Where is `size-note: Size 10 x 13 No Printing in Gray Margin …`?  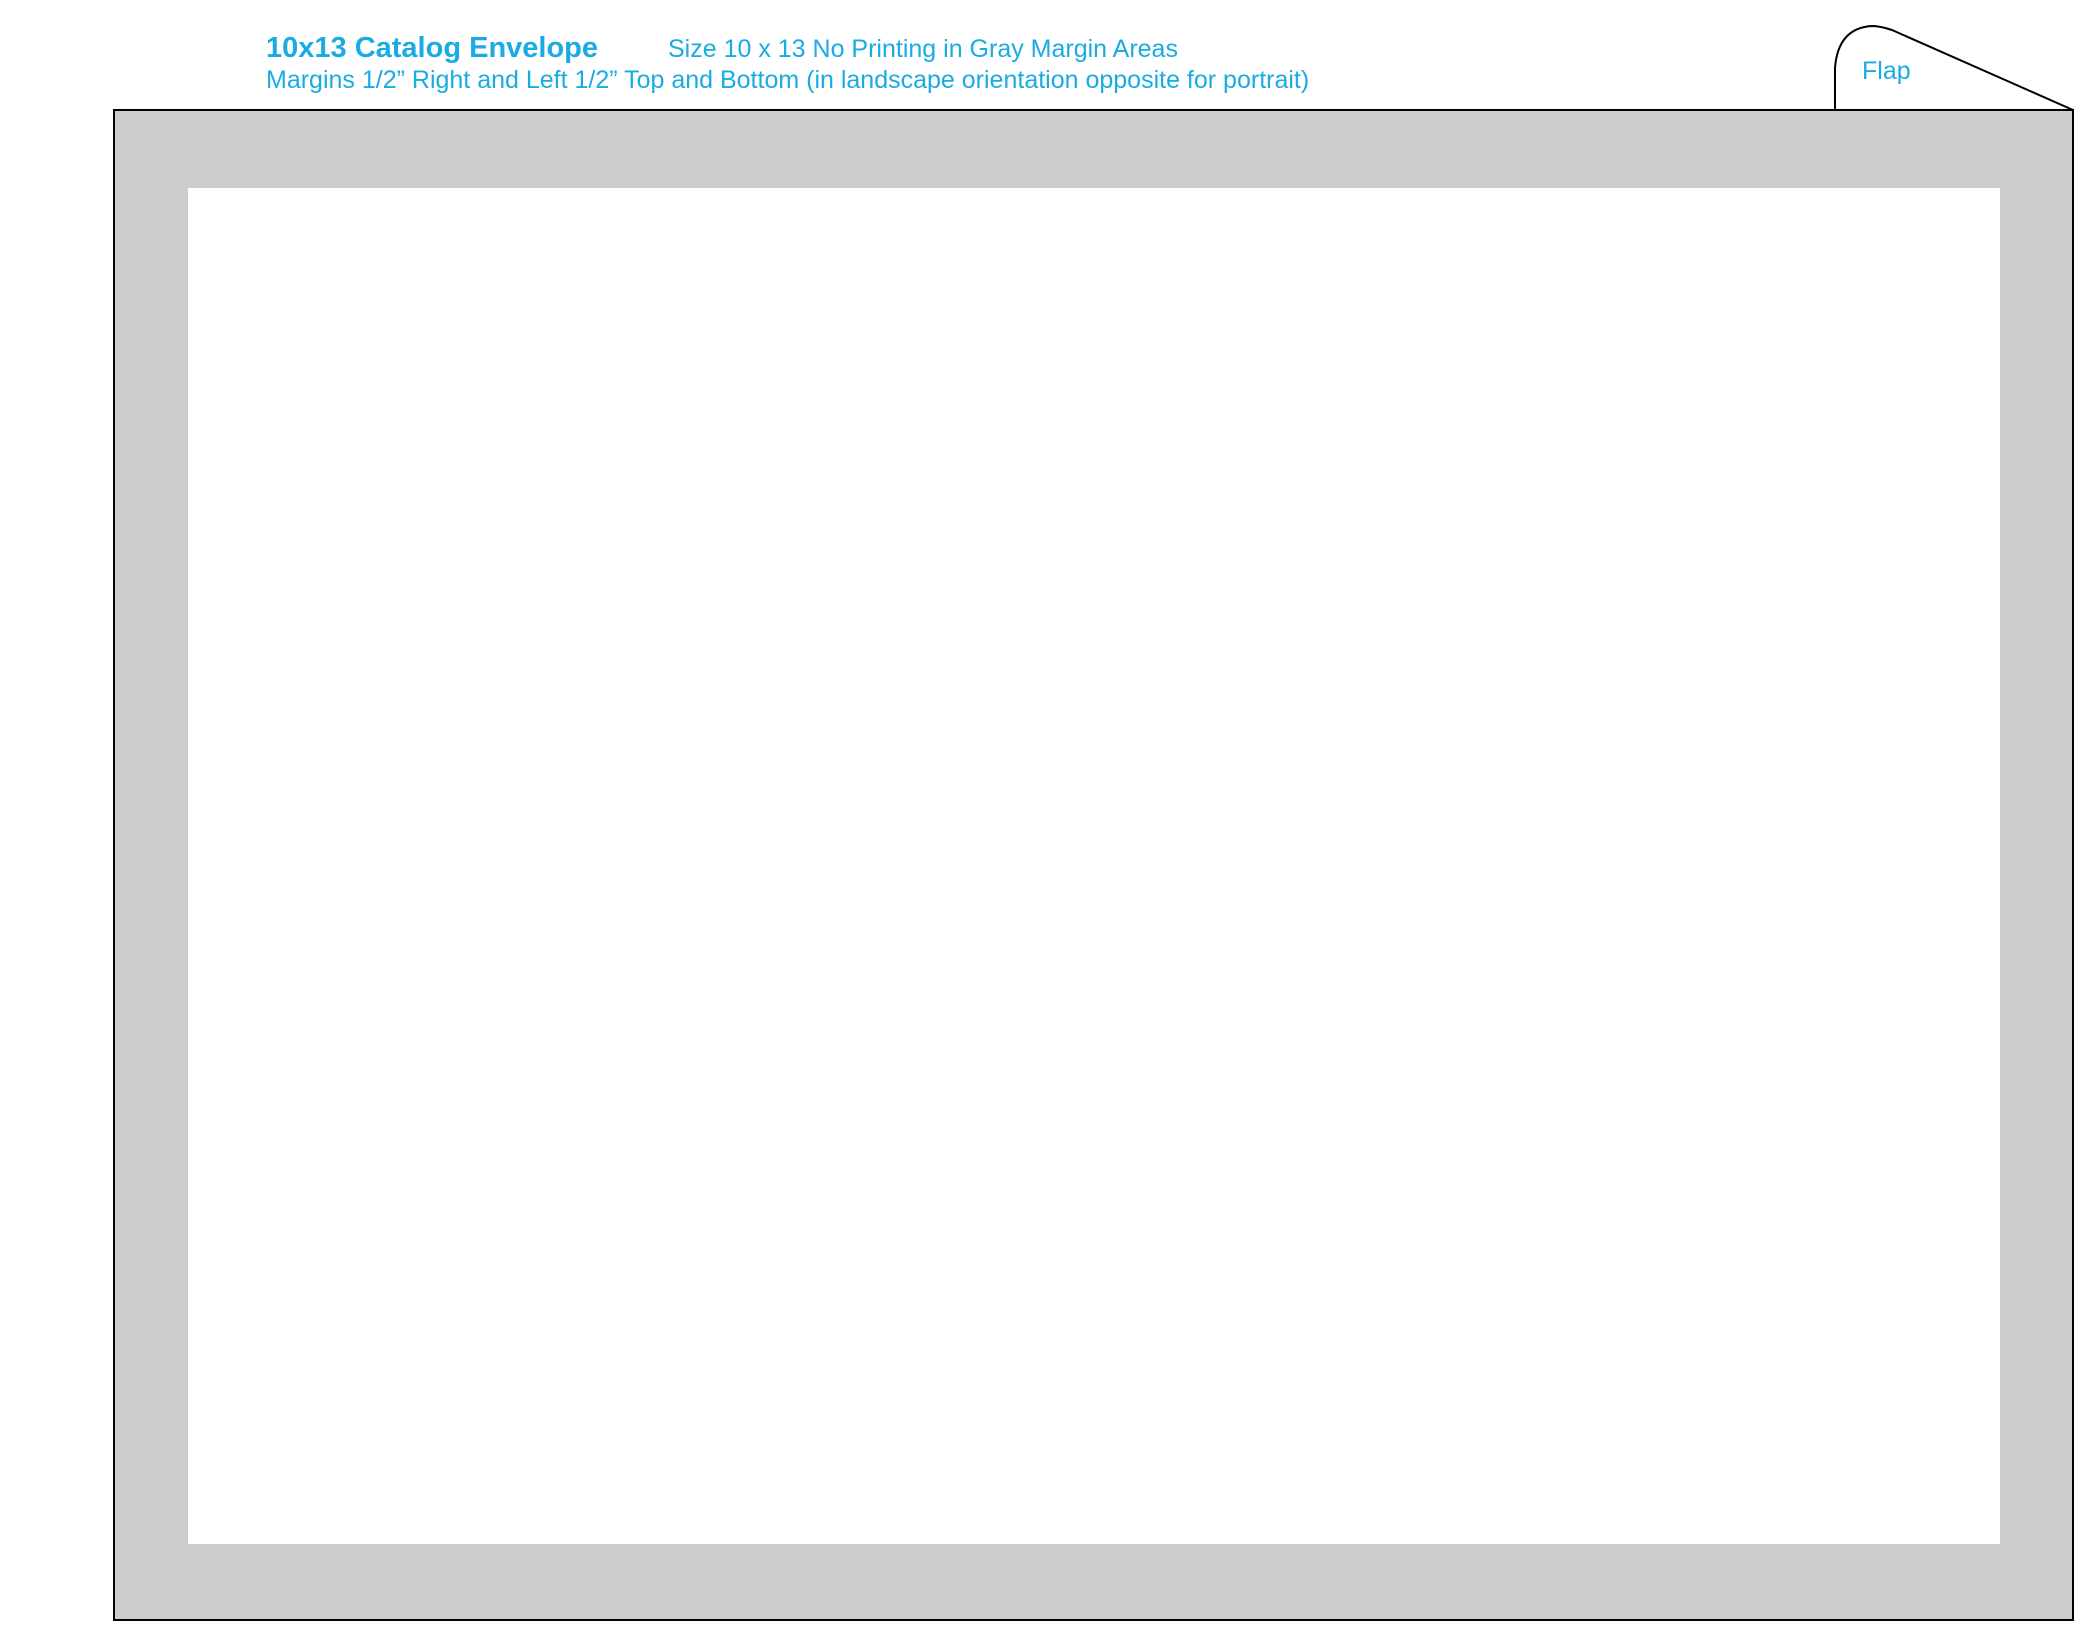
size-note: Size 10 x 13 No Printing in Gray Margin … is located at coordinates (923, 49).